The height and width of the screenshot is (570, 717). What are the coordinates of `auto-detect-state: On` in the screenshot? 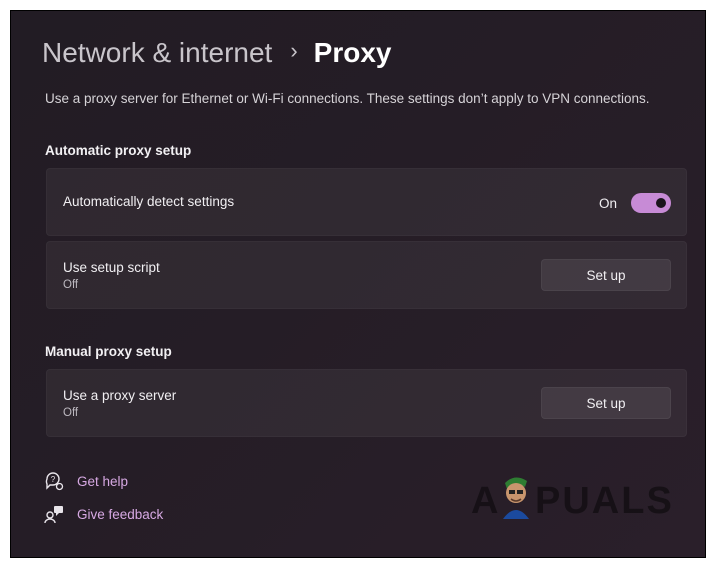 It's located at (607, 203).